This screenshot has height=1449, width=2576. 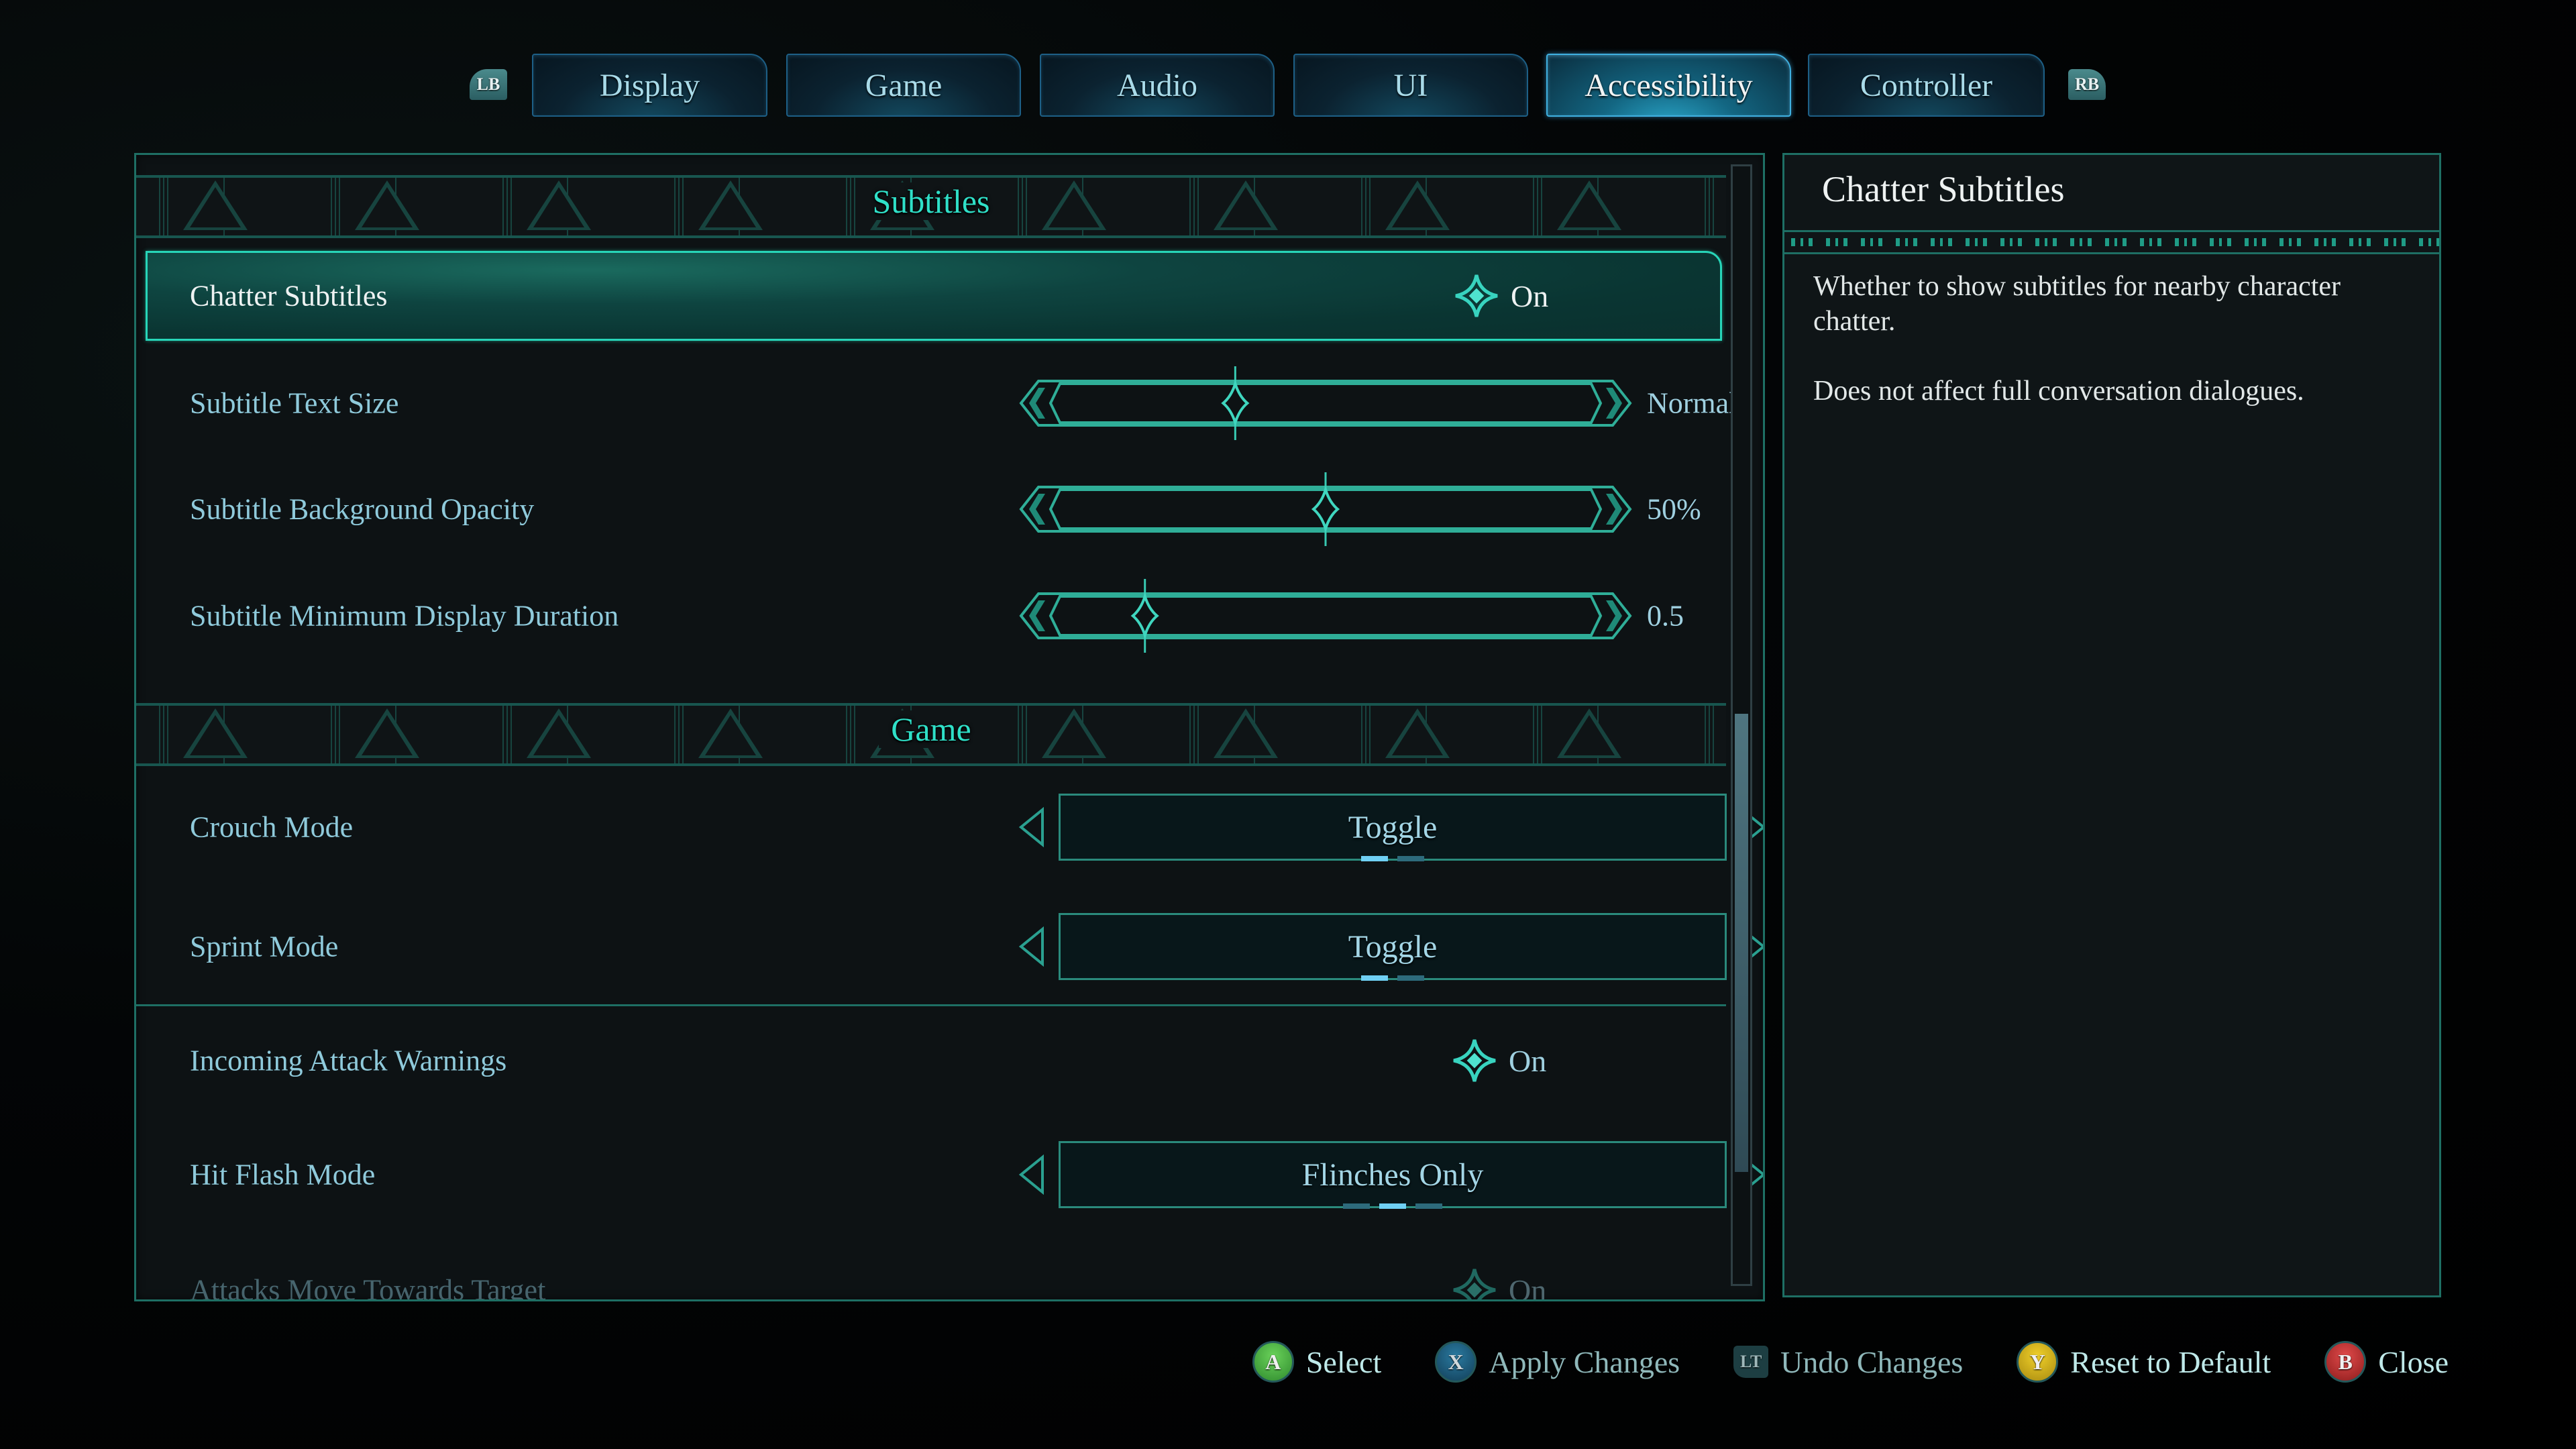 I want to click on selector-hit-flash-mode: Flinches Only, so click(x=1390, y=1175).